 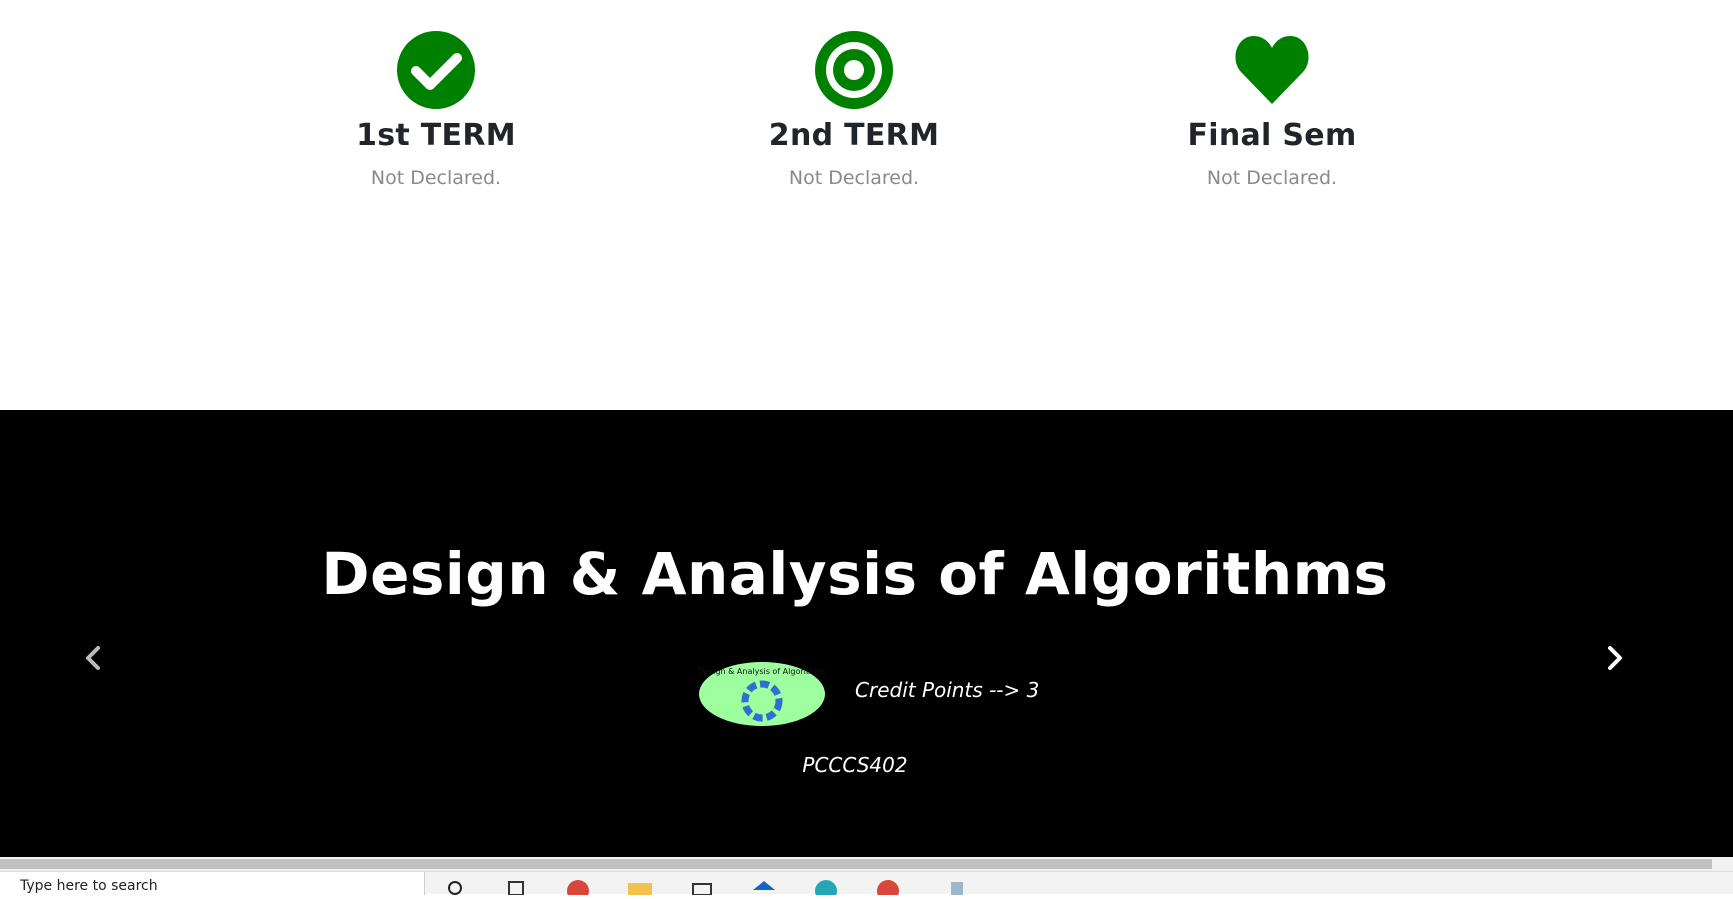 I want to click on term-card-final: Final Sem Not Declared., so click(x=1272, y=109).